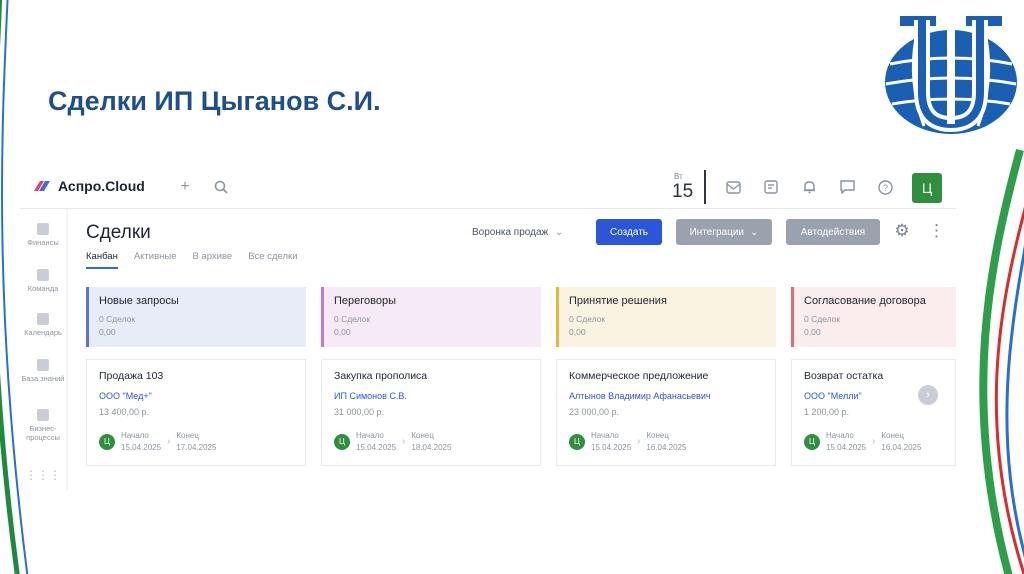 Image resolution: width=1024 pixels, height=574 pixels. What do you see at coordinates (936, 231) in the screenshot?
I see `more-options-icon: ⋮` at bounding box center [936, 231].